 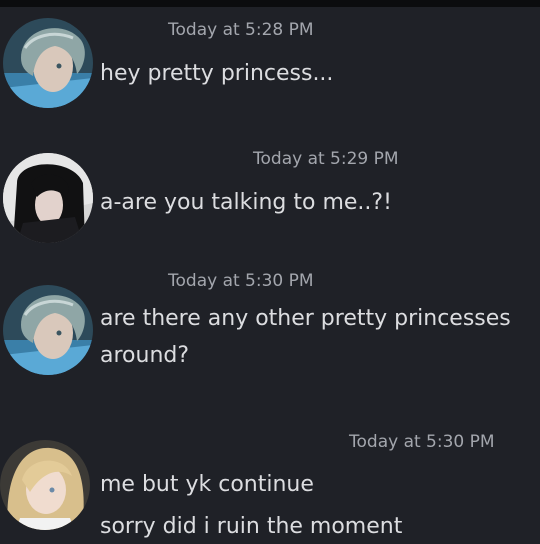 I want to click on message-timestamp: Today at 5:29 PM, so click(x=326, y=159).